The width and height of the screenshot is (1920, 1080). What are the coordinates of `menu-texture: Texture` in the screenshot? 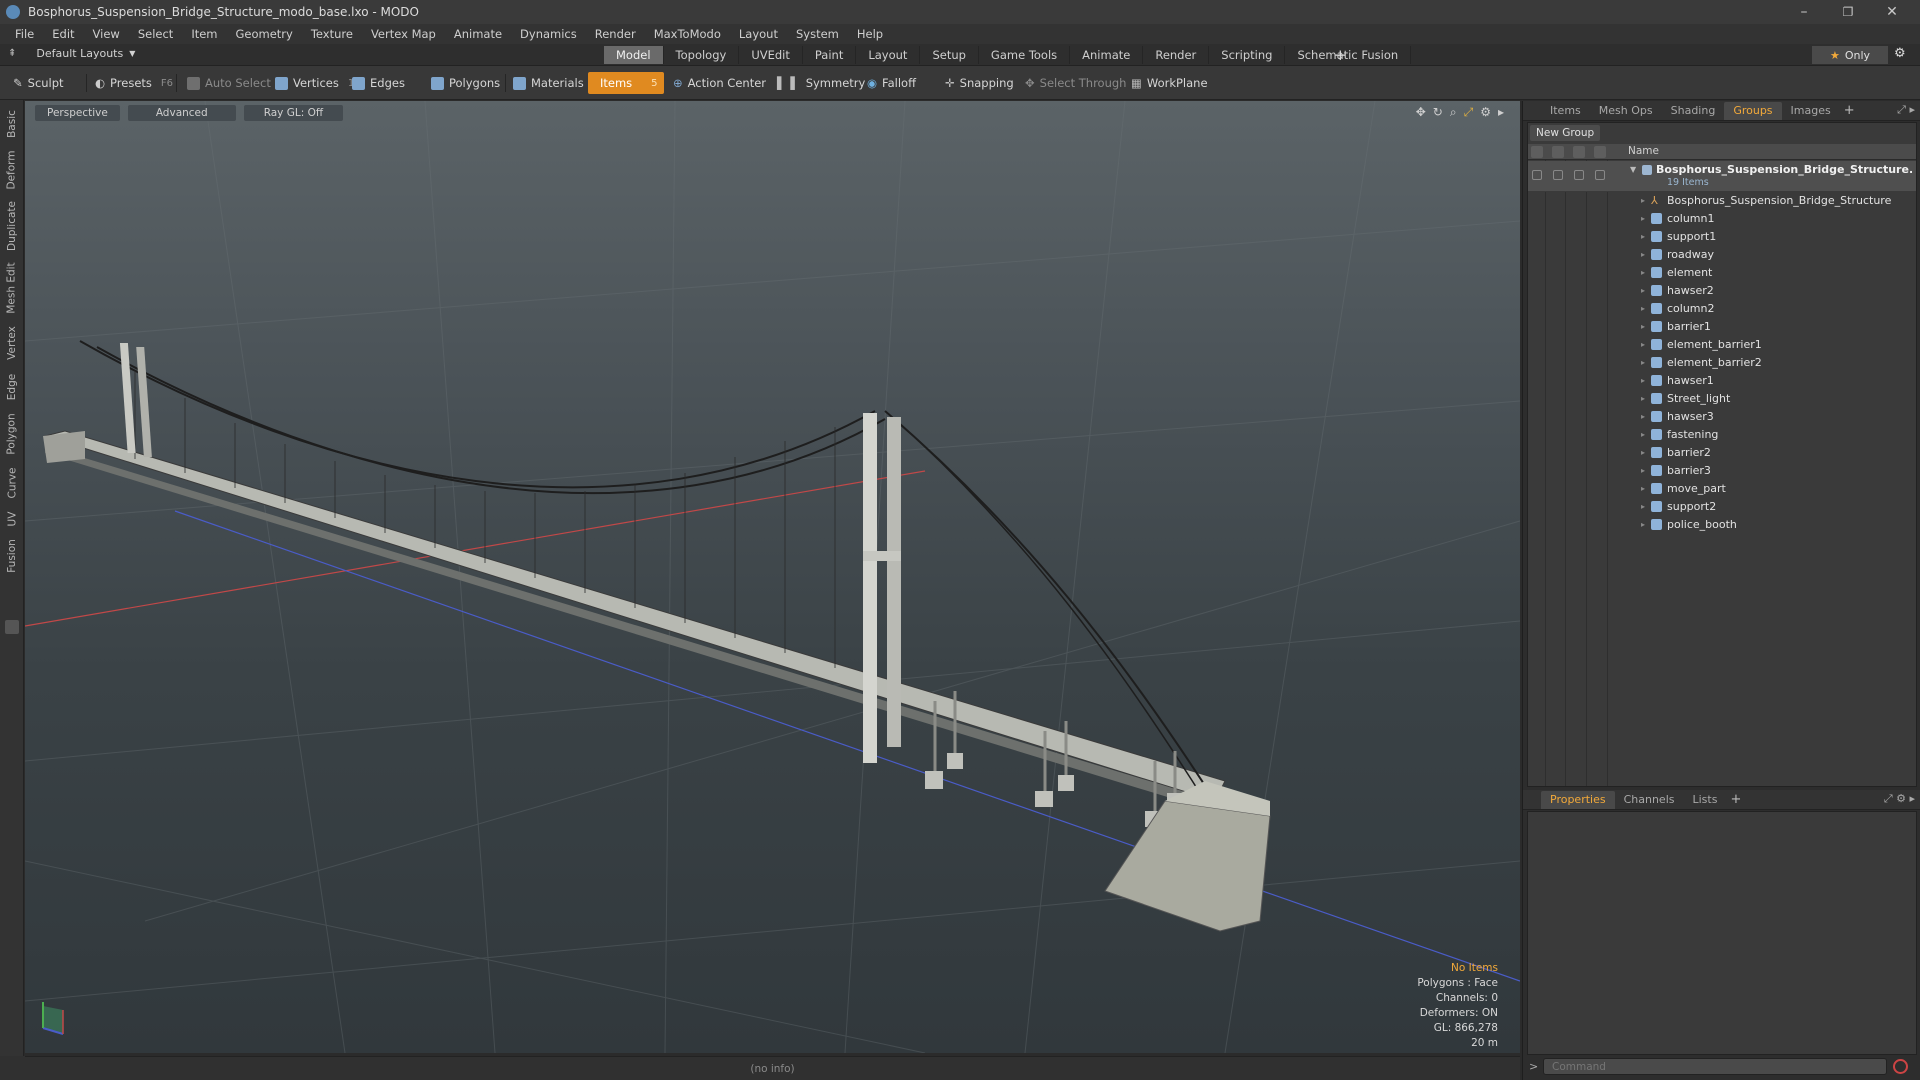 It's located at (332, 34).